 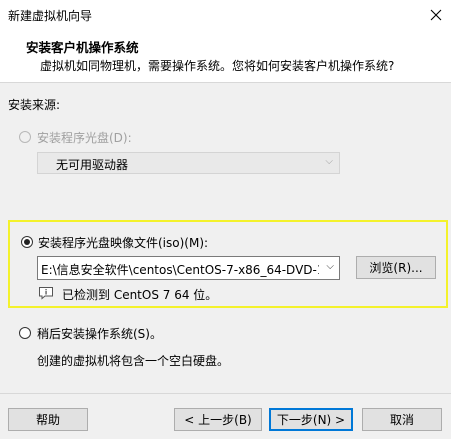 I want to click on install-source-label: 安装来源:, so click(x=34, y=105).